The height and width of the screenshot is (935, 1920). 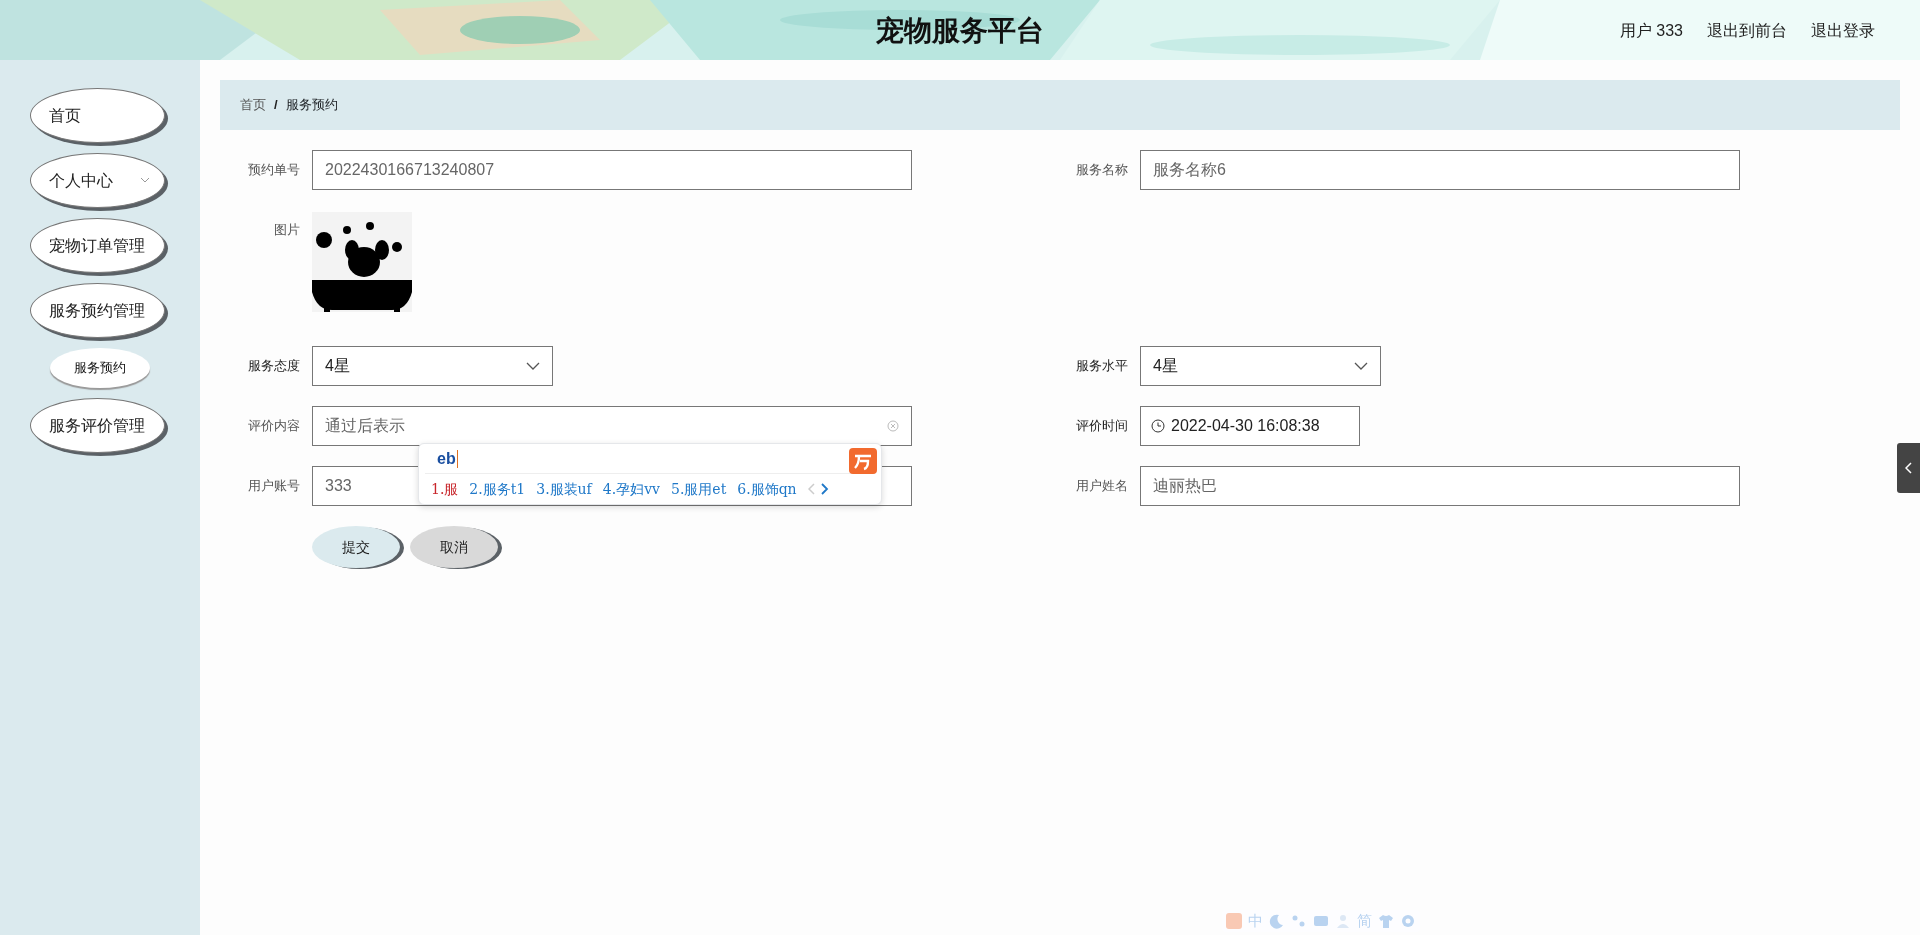 I want to click on field-label: 服务名称, so click(x=1102, y=170).